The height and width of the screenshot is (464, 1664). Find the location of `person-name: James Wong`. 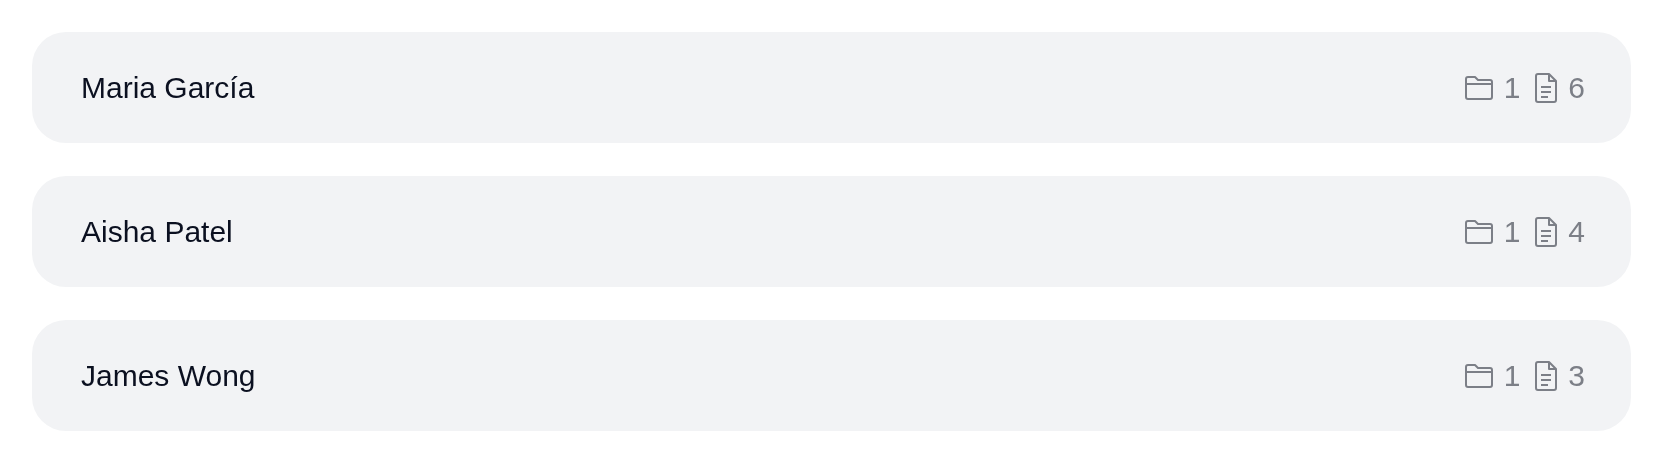

person-name: James Wong is located at coordinates (168, 375).